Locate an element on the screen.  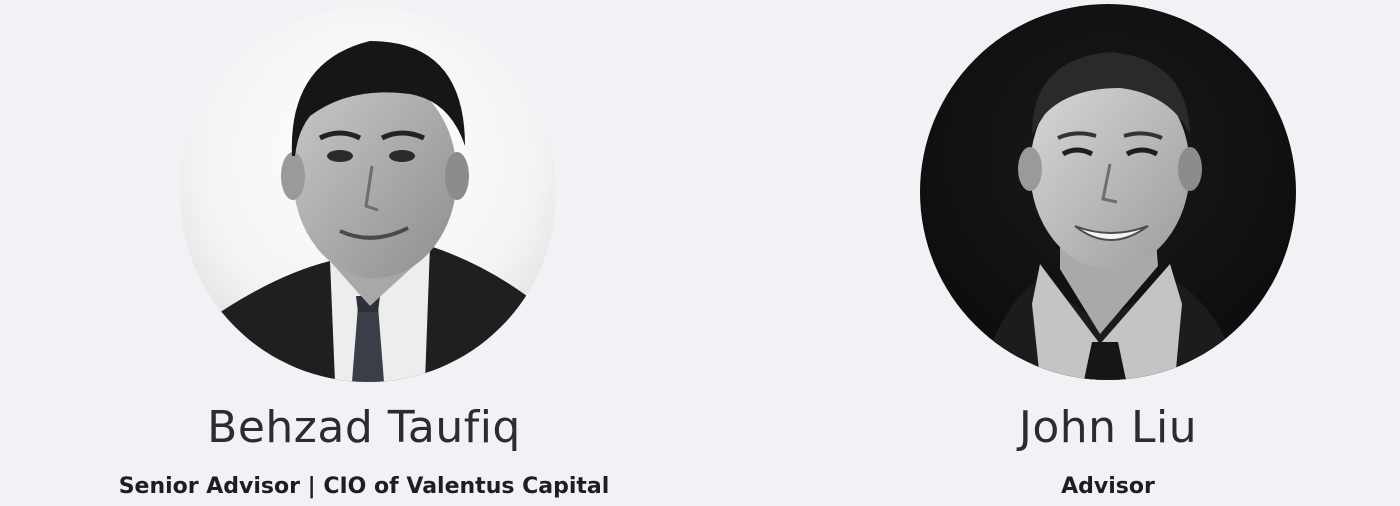
member-role: Senior Advisor | CIO of Valentus Capital is located at coordinates (364, 486).